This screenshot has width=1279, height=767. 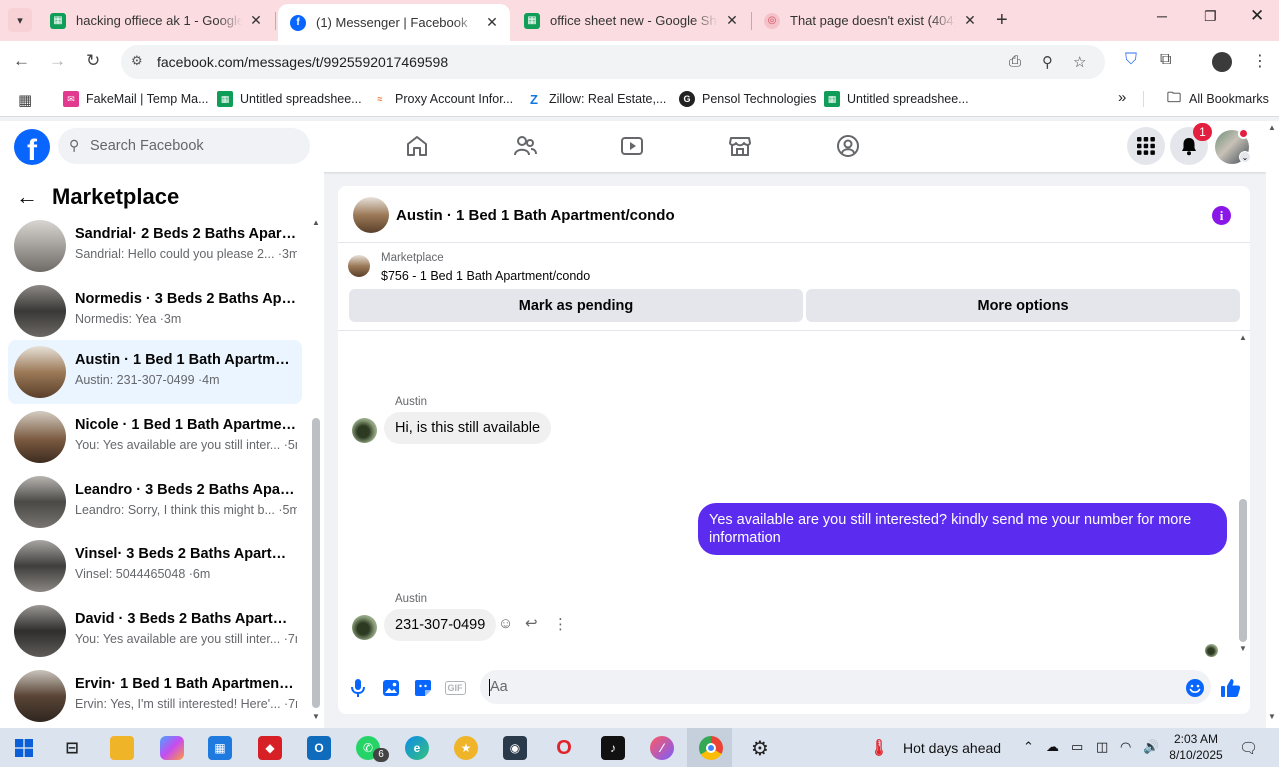 What do you see at coordinates (20, 20) in the screenshot?
I see `tab-search-button: ▾` at bounding box center [20, 20].